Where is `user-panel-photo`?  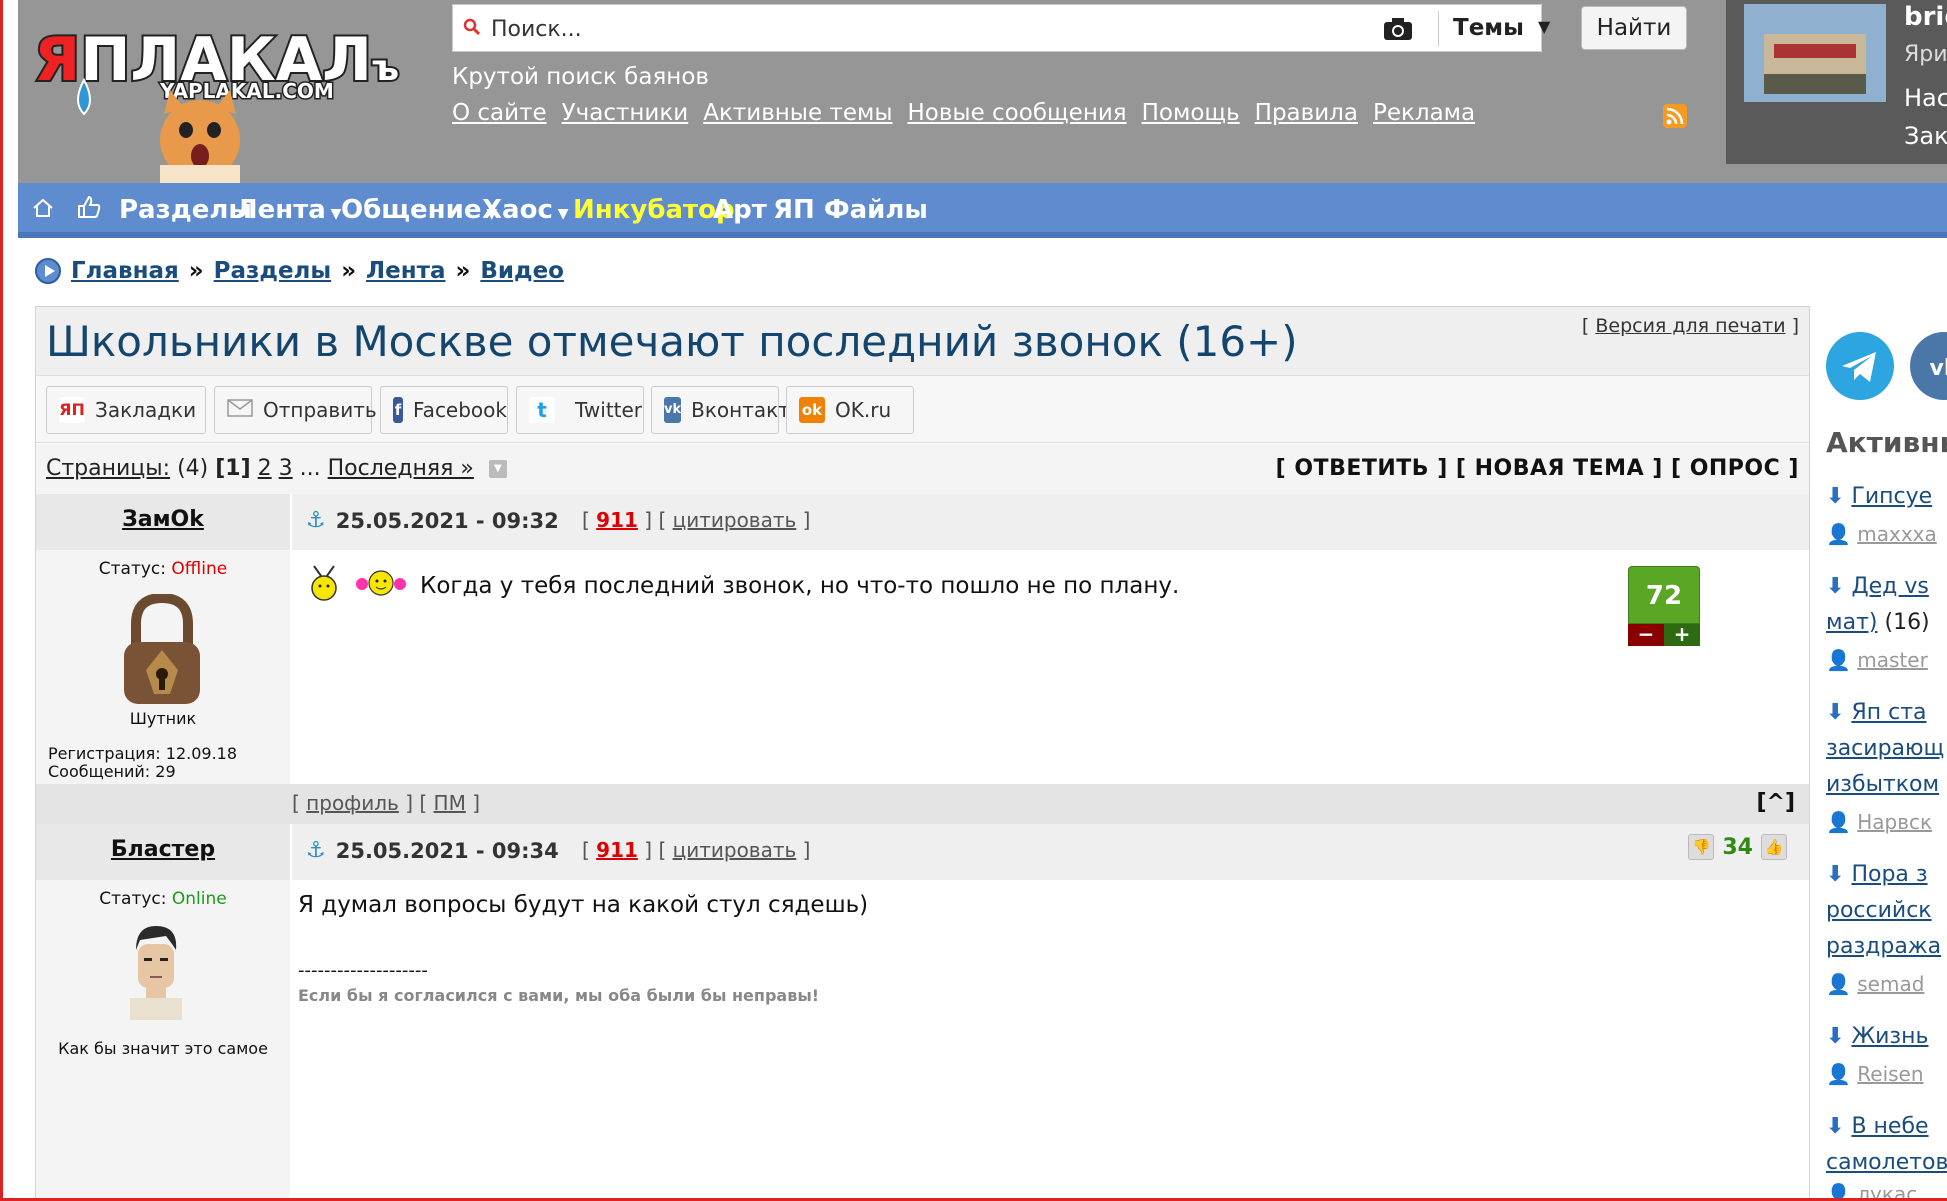 user-panel-photo is located at coordinates (1815, 53).